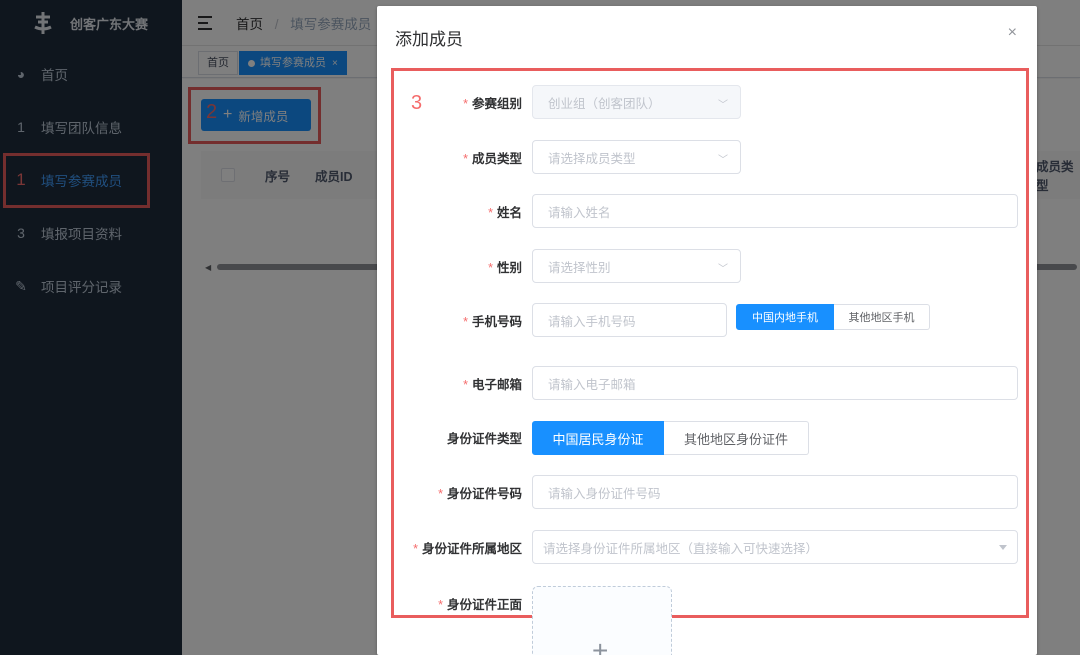 This screenshot has height=655, width=1080. Describe the element at coordinates (480, 493) in the screenshot. I see `field-label: * 身份证件号码` at that location.